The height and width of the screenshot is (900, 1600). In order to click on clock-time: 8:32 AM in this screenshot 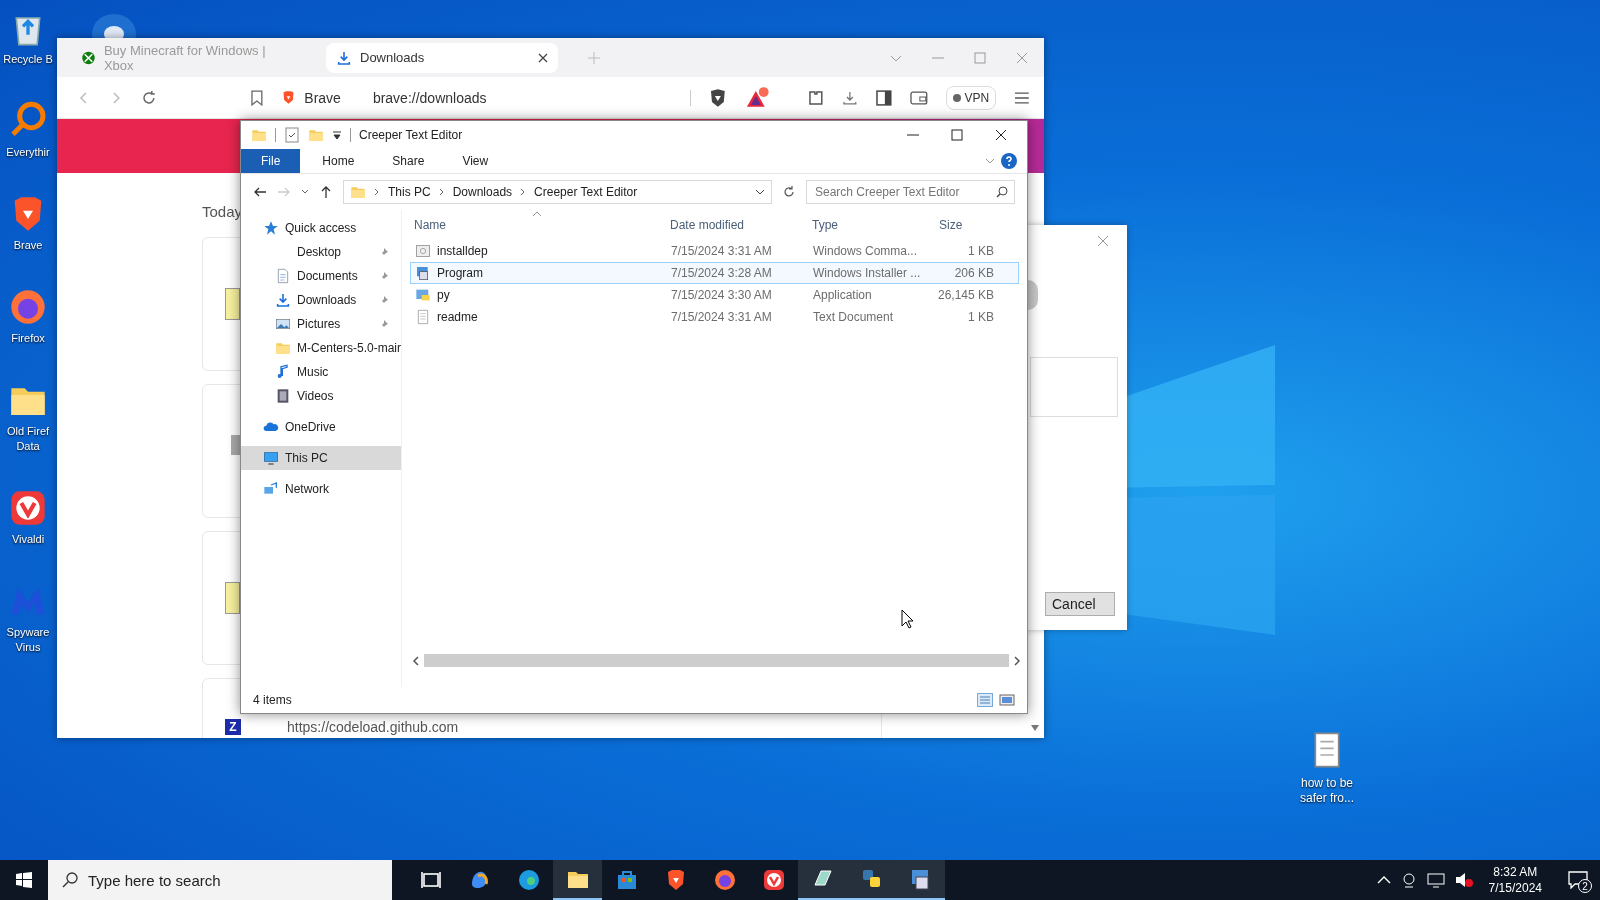, I will do `click(1515, 872)`.